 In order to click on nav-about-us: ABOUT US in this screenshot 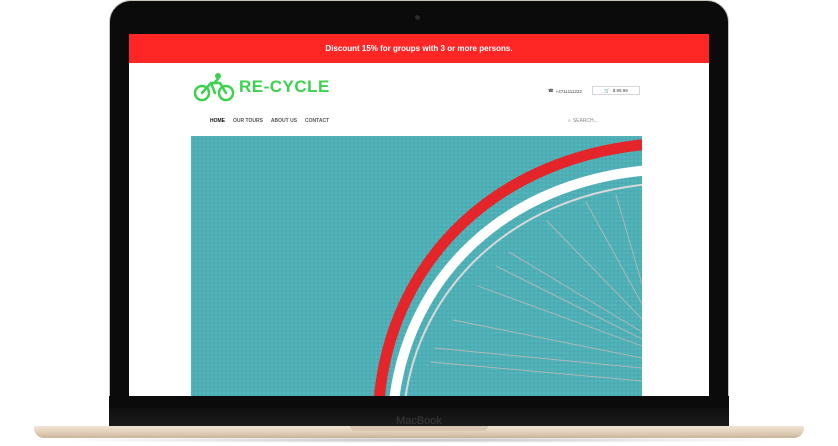, I will do `click(284, 121)`.